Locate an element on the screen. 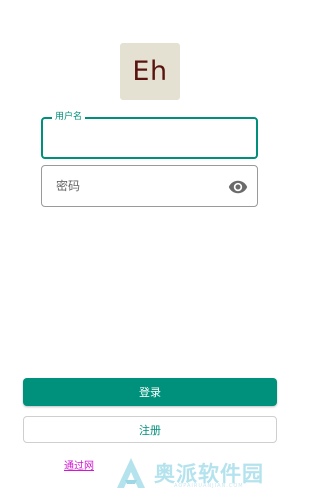  watermark-subtext: AOPAIRUANJIAN.COM is located at coordinates (209, 486).